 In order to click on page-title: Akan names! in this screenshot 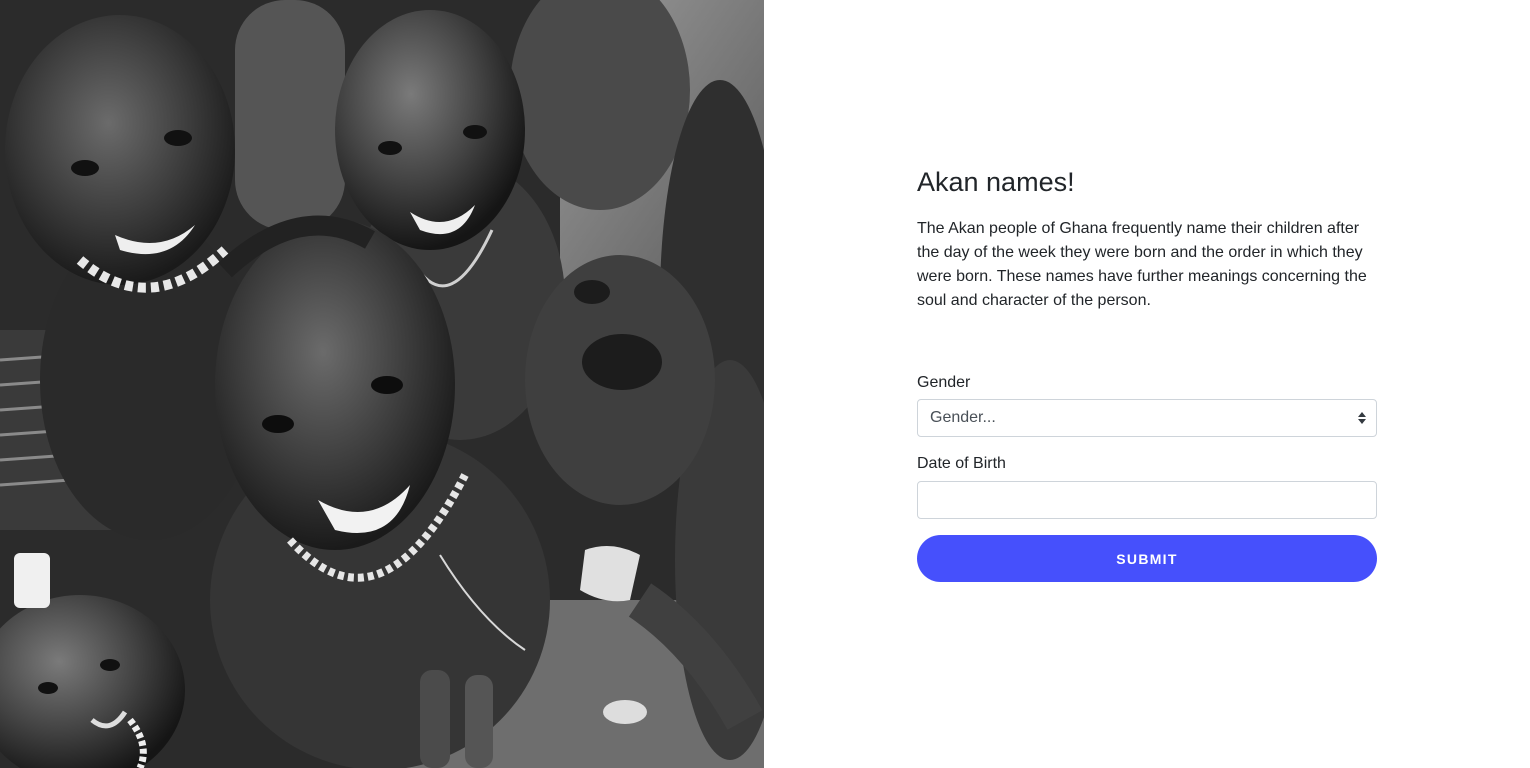, I will do `click(996, 182)`.